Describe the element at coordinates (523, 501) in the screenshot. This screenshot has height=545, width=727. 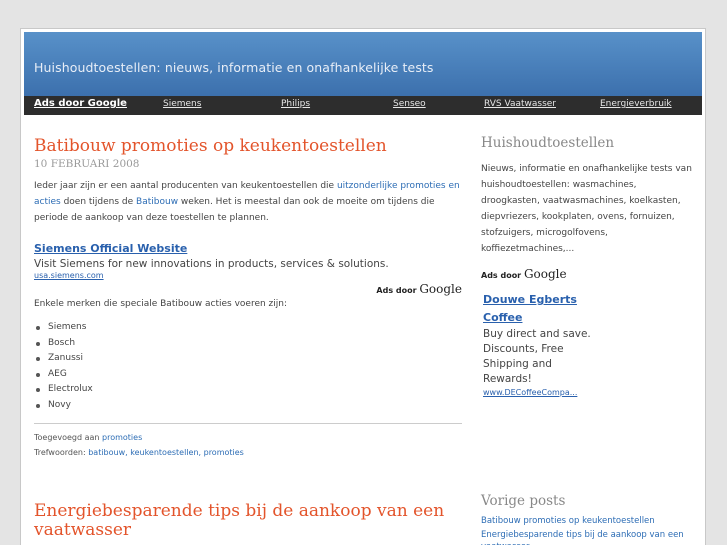
I see `previous-posts-title: Vorige posts` at that location.